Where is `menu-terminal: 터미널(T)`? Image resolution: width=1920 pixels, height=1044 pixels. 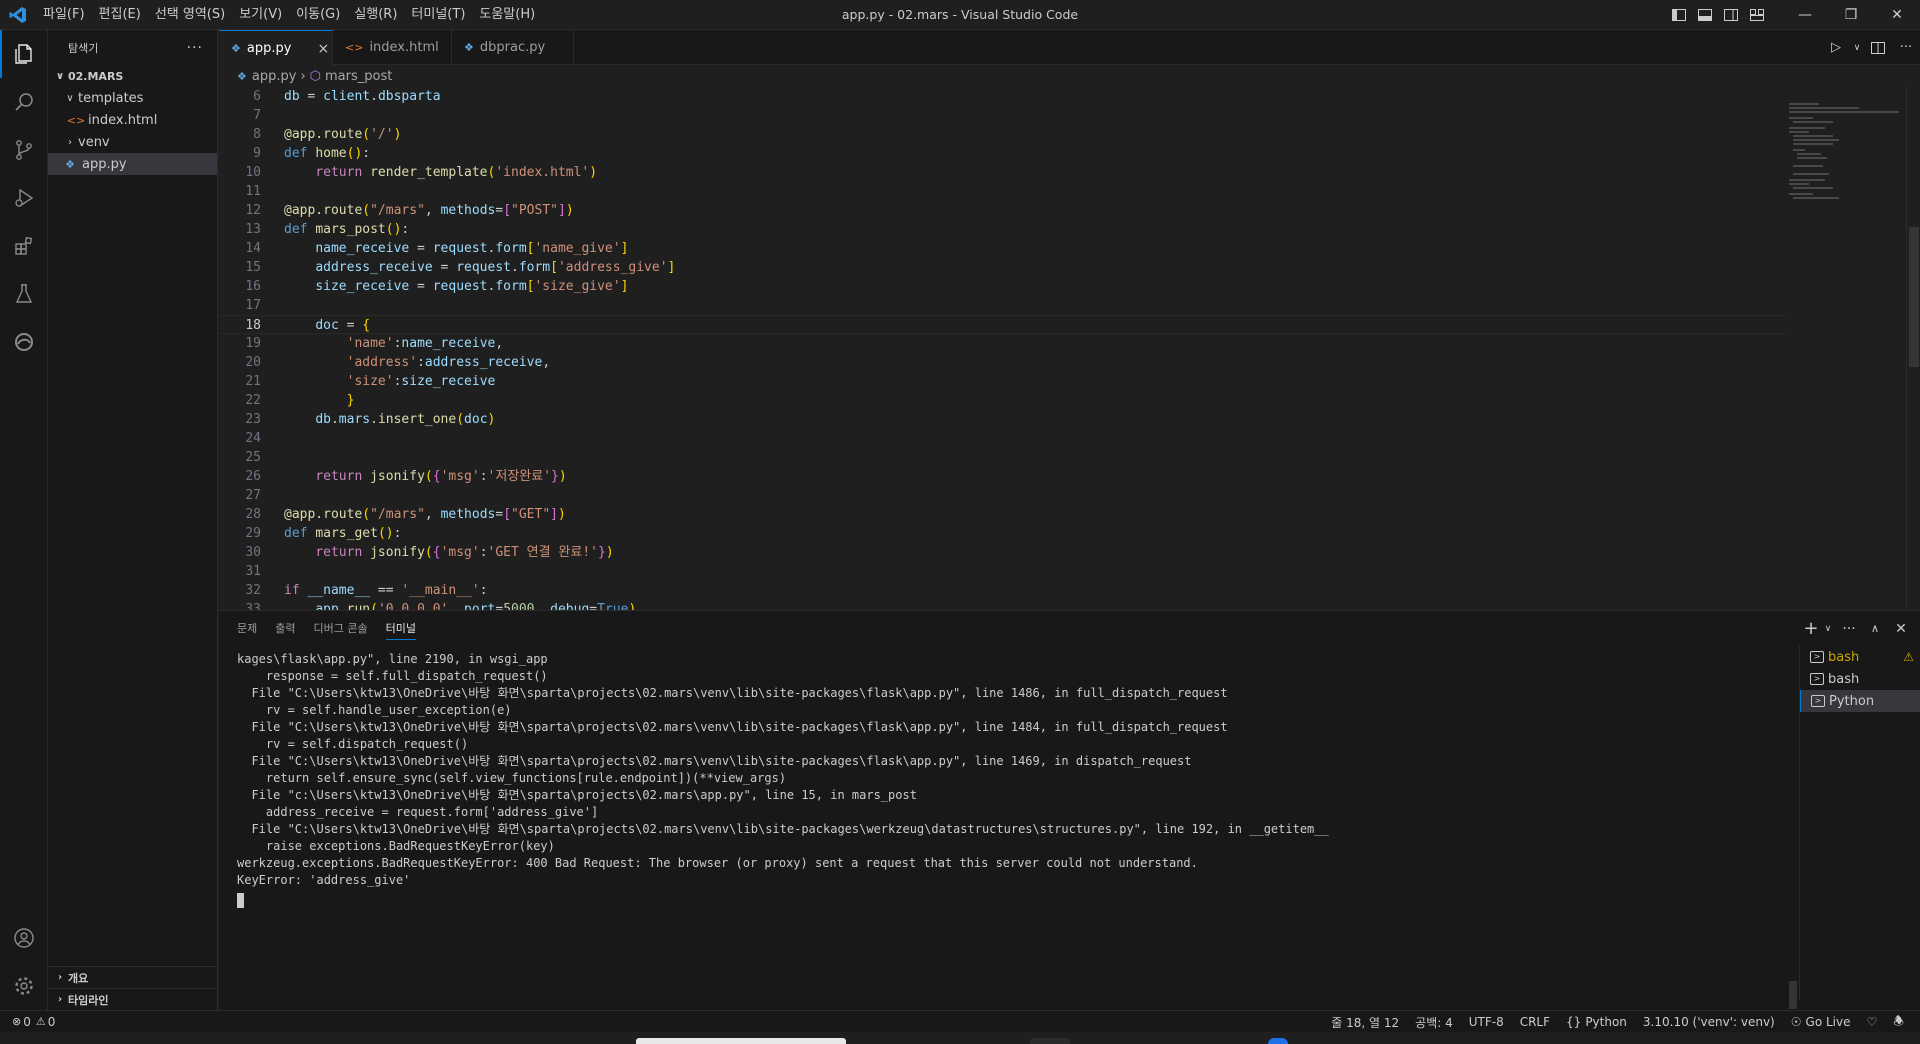
menu-terminal: 터미널(T) is located at coordinates (438, 15).